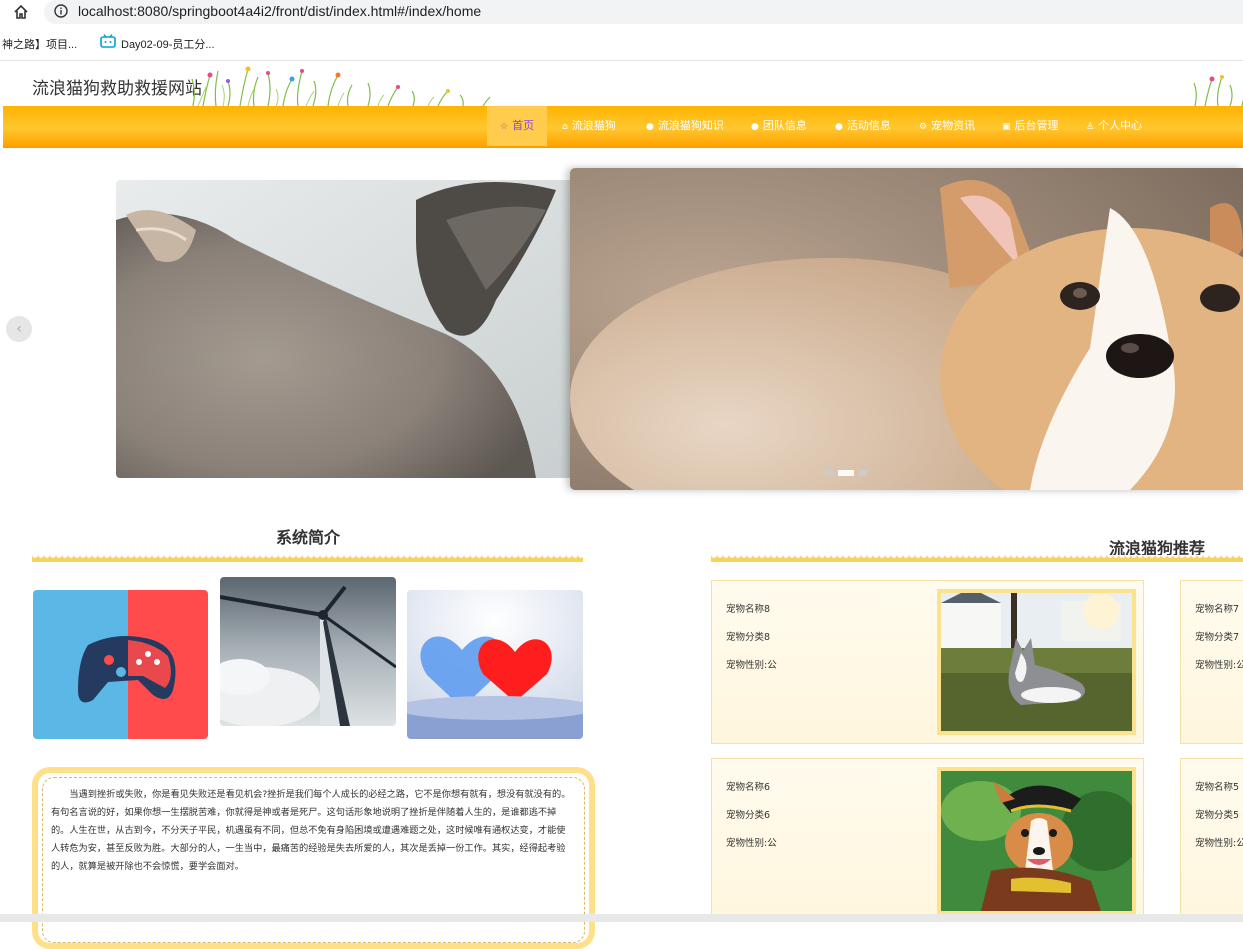 Image resolution: width=1243 pixels, height=949 pixels. Describe the element at coordinates (1090, 127) in the screenshot. I see `user-icon: ♙` at that location.